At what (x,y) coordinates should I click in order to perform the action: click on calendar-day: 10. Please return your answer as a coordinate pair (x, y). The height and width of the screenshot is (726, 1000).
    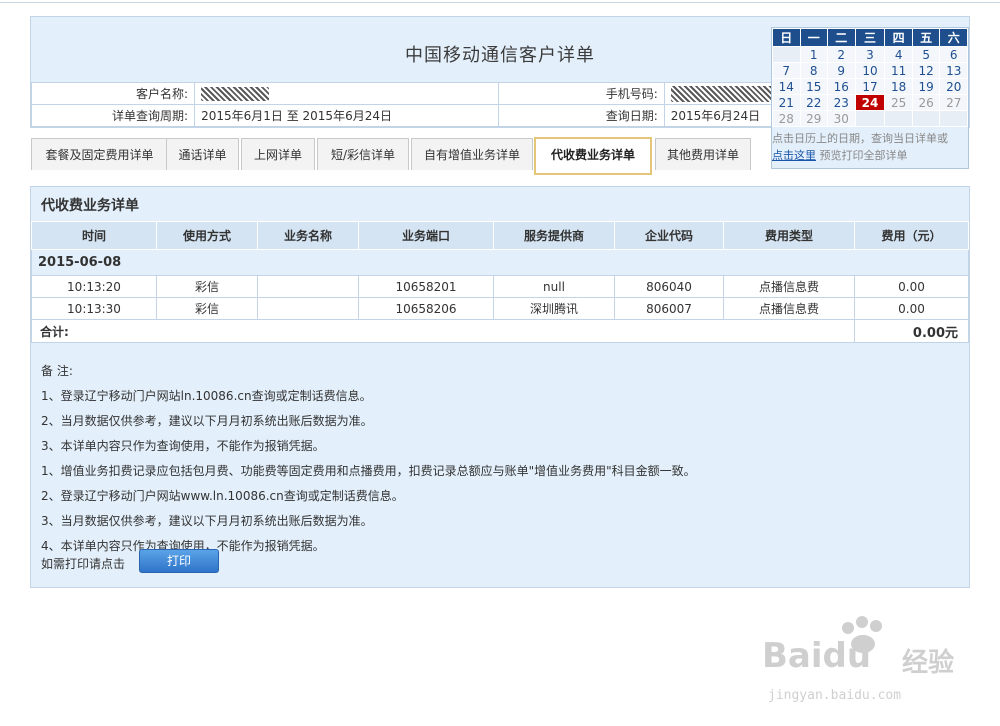
    Looking at the image, I should click on (870, 70).